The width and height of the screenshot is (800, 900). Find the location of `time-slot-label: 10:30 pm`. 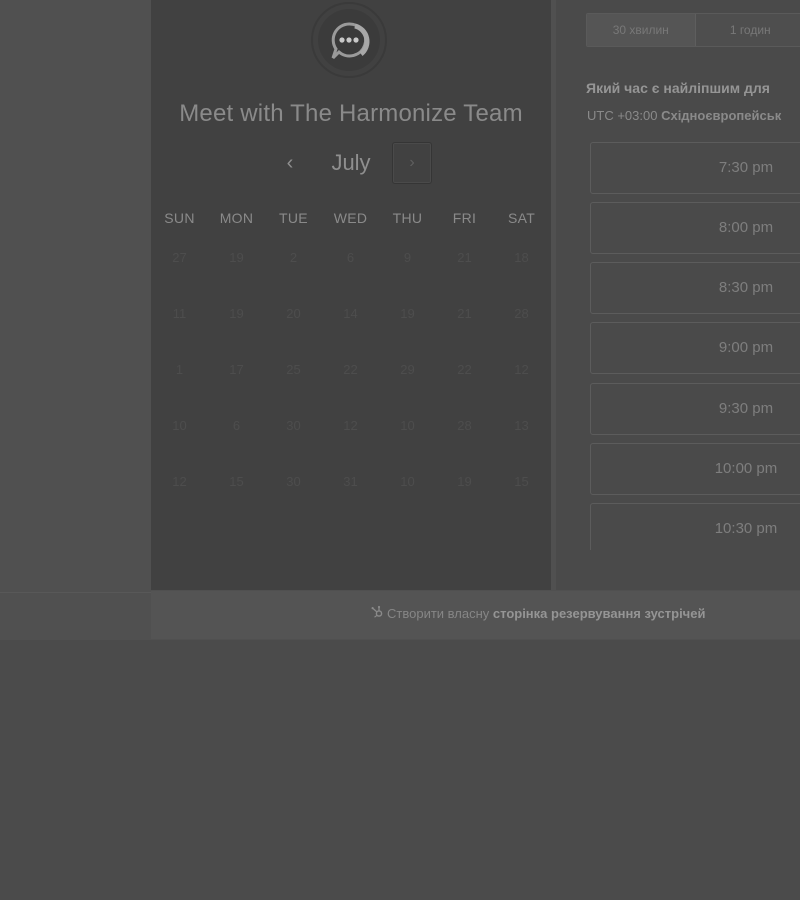

time-slot-label: 10:30 pm is located at coordinates (746, 528).